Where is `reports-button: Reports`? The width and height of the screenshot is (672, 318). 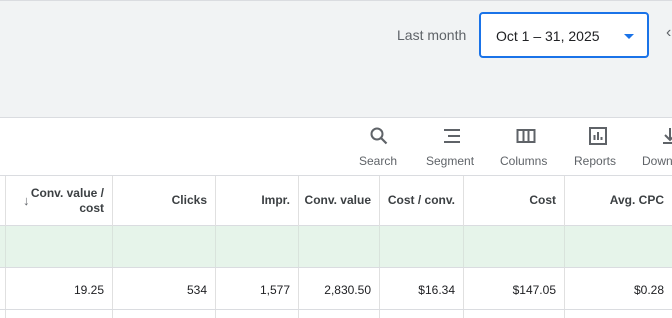
reports-button: Reports is located at coordinates (597, 148).